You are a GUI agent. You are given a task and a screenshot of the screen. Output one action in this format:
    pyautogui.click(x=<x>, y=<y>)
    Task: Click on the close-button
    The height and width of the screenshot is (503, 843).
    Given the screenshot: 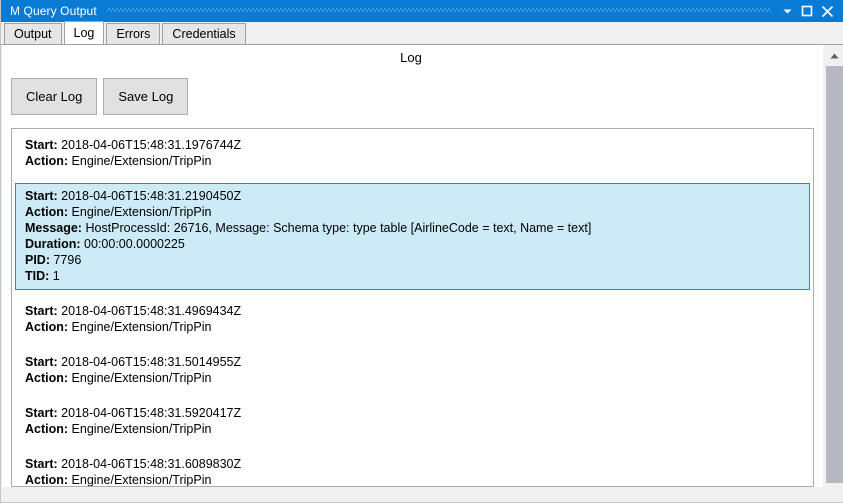 What is the action you would take?
    pyautogui.click(x=827, y=11)
    